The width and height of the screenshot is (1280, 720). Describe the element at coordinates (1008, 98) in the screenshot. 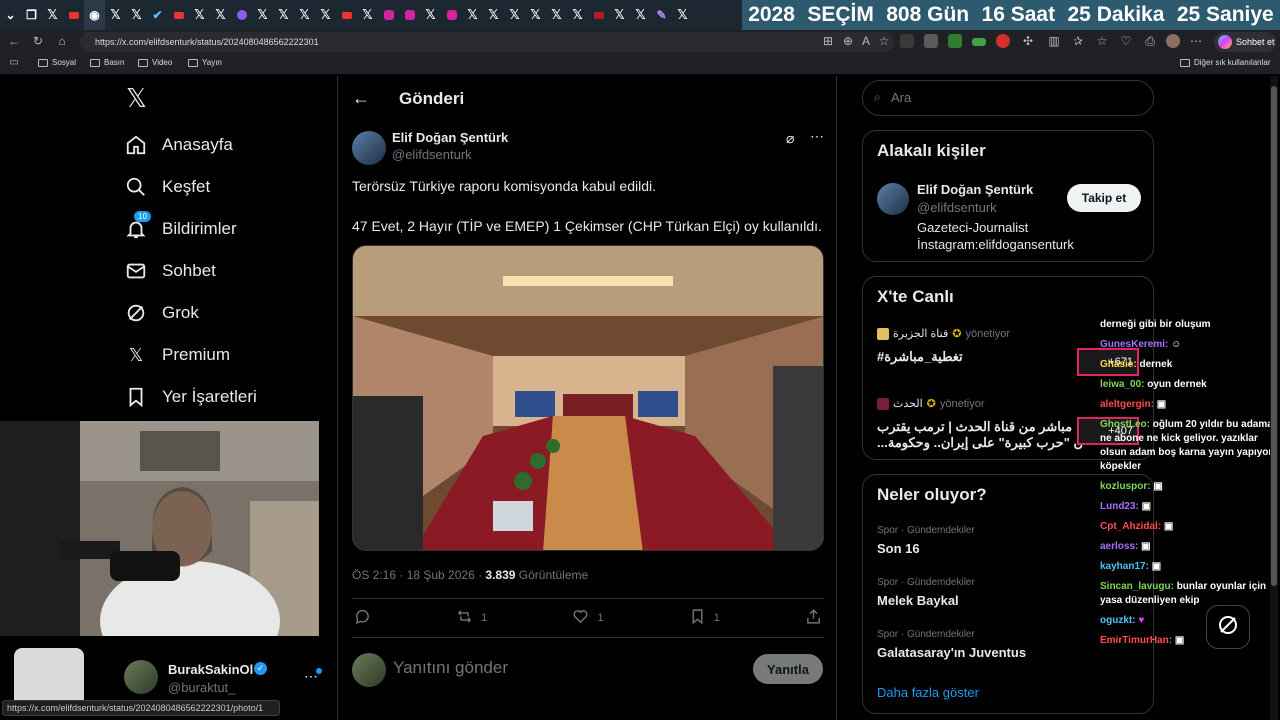

I see `search-input: Ara` at that location.